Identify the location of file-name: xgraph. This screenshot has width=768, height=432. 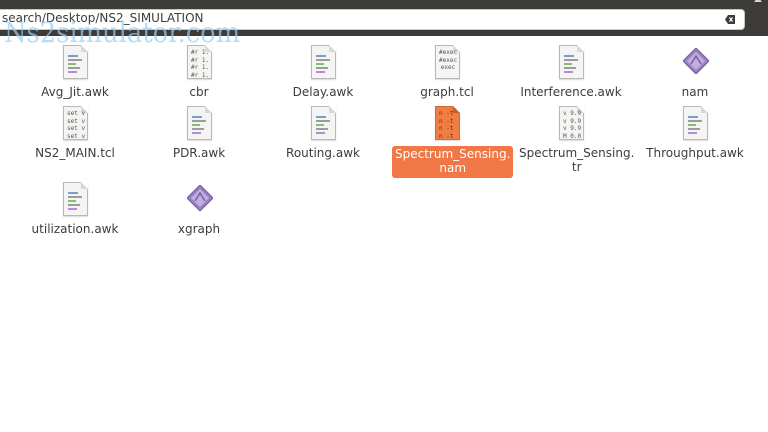
(199, 229).